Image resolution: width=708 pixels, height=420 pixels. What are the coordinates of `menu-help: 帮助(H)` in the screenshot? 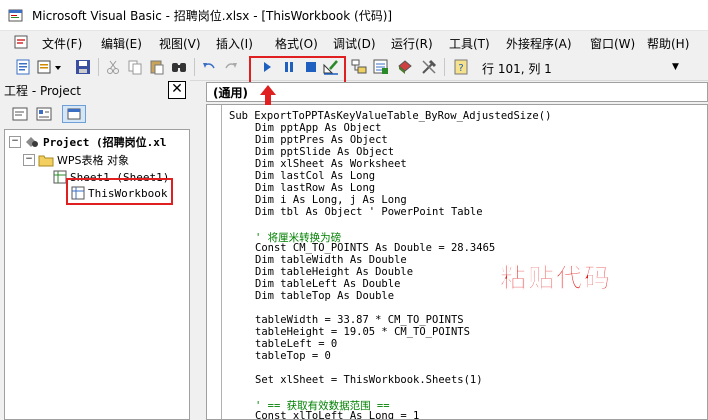 It's located at (668, 43).